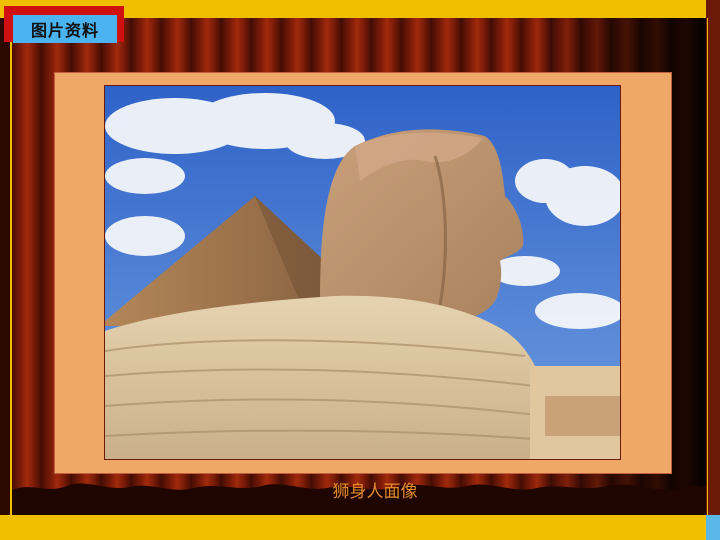  I want to click on slide-title: 图片资料, so click(65, 29).